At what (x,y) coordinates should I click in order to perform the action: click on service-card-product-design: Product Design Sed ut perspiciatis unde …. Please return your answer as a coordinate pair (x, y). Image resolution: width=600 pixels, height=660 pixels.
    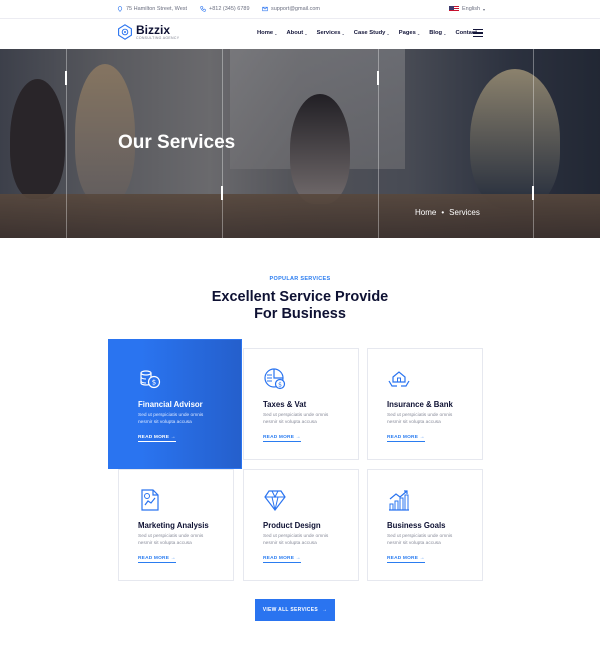
    Looking at the image, I should click on (301, 525).